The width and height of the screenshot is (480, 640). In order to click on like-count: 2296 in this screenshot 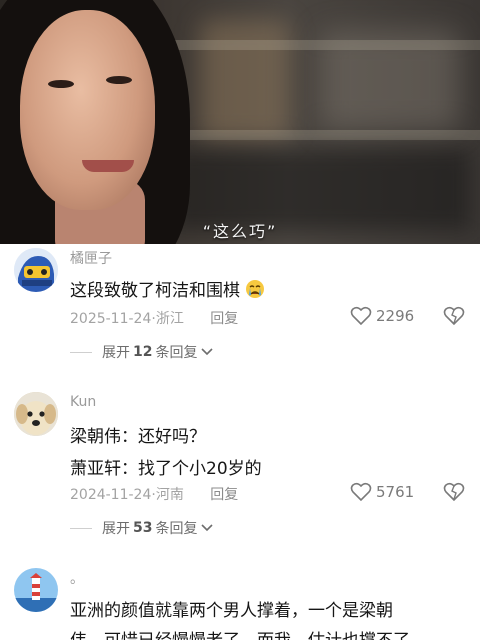, I will do `click(395, 316)`.